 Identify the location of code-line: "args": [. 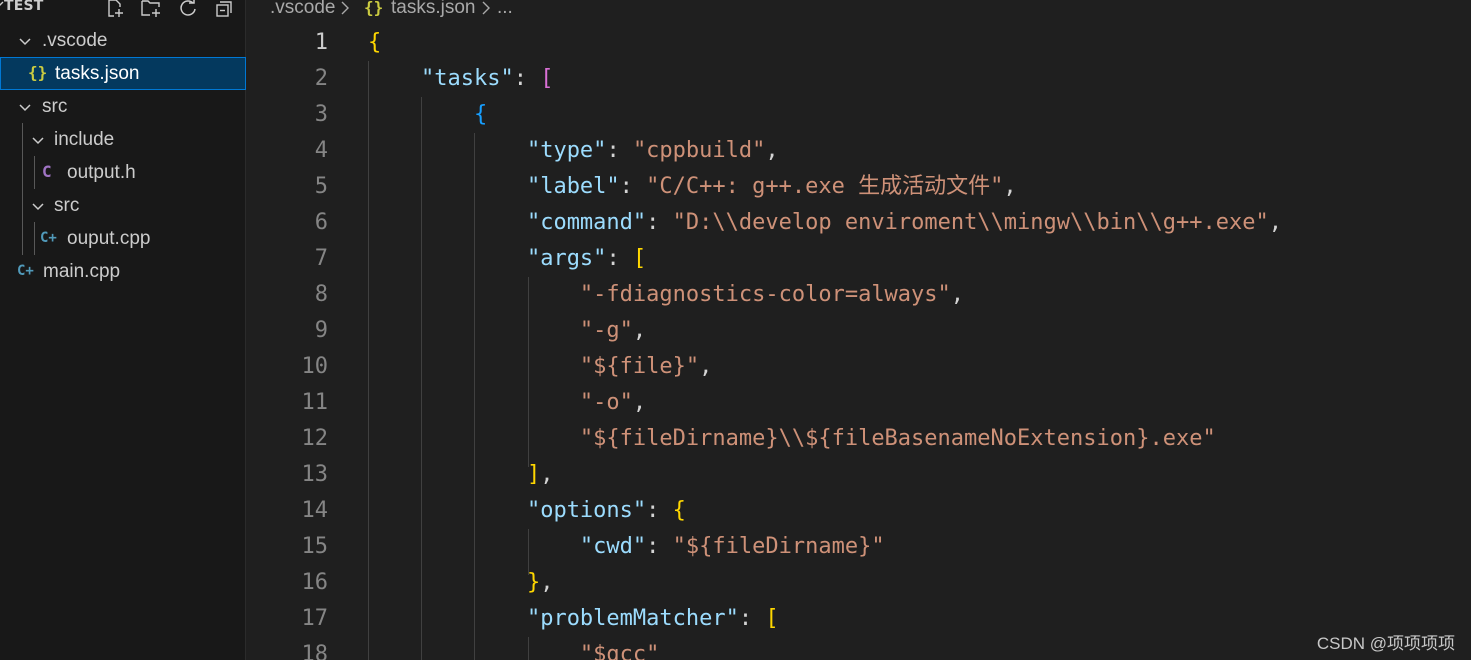
(507, 259).